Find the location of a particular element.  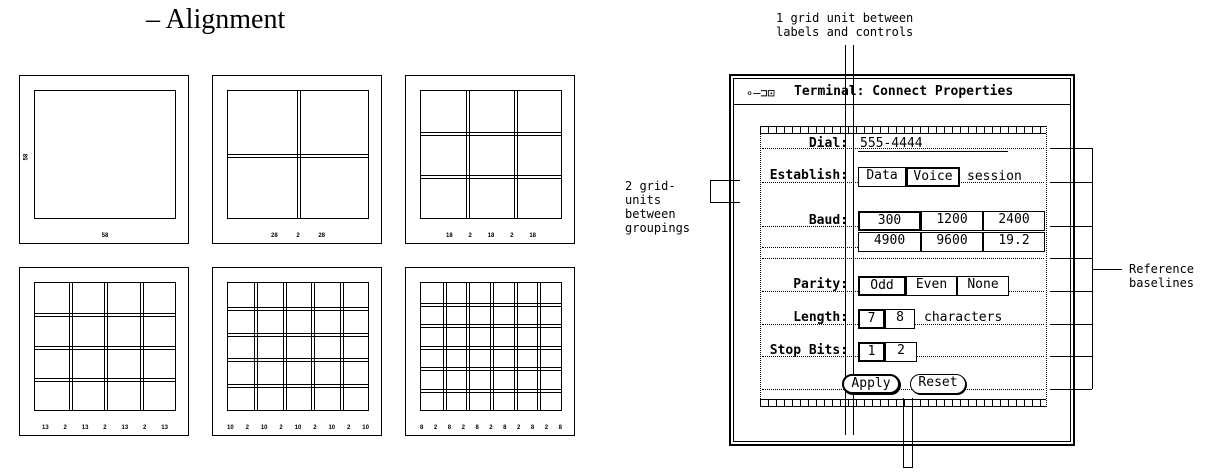

grid-bottom-labels: 10 2 10 2 10 2 10 2 10 is located at coordinates (298, 428).